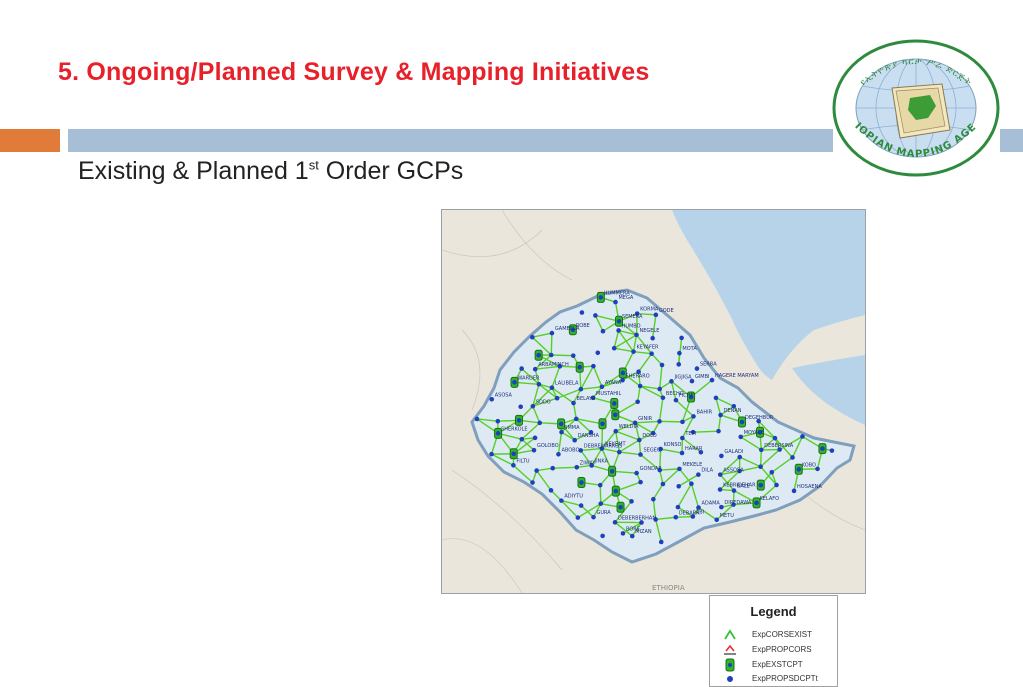  I want to click on place-label: JIMMA, so click(572, 428).